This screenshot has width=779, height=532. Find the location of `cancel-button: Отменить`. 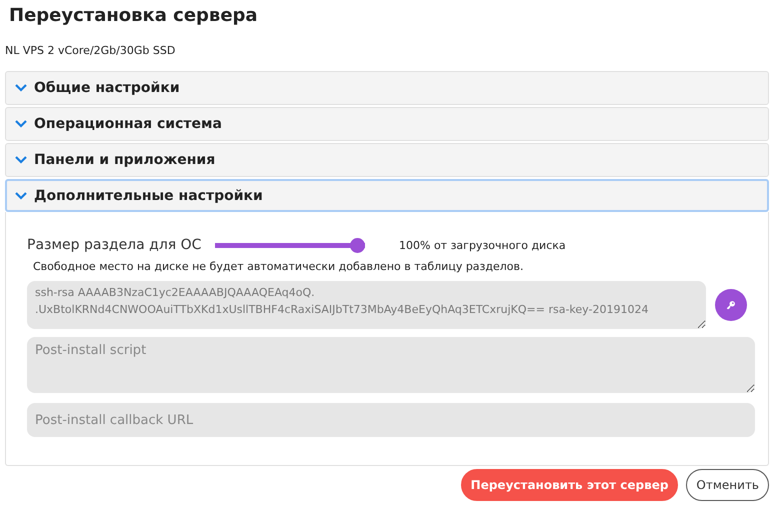

cancel-button: Отменить is located at coordinates (727, 485).